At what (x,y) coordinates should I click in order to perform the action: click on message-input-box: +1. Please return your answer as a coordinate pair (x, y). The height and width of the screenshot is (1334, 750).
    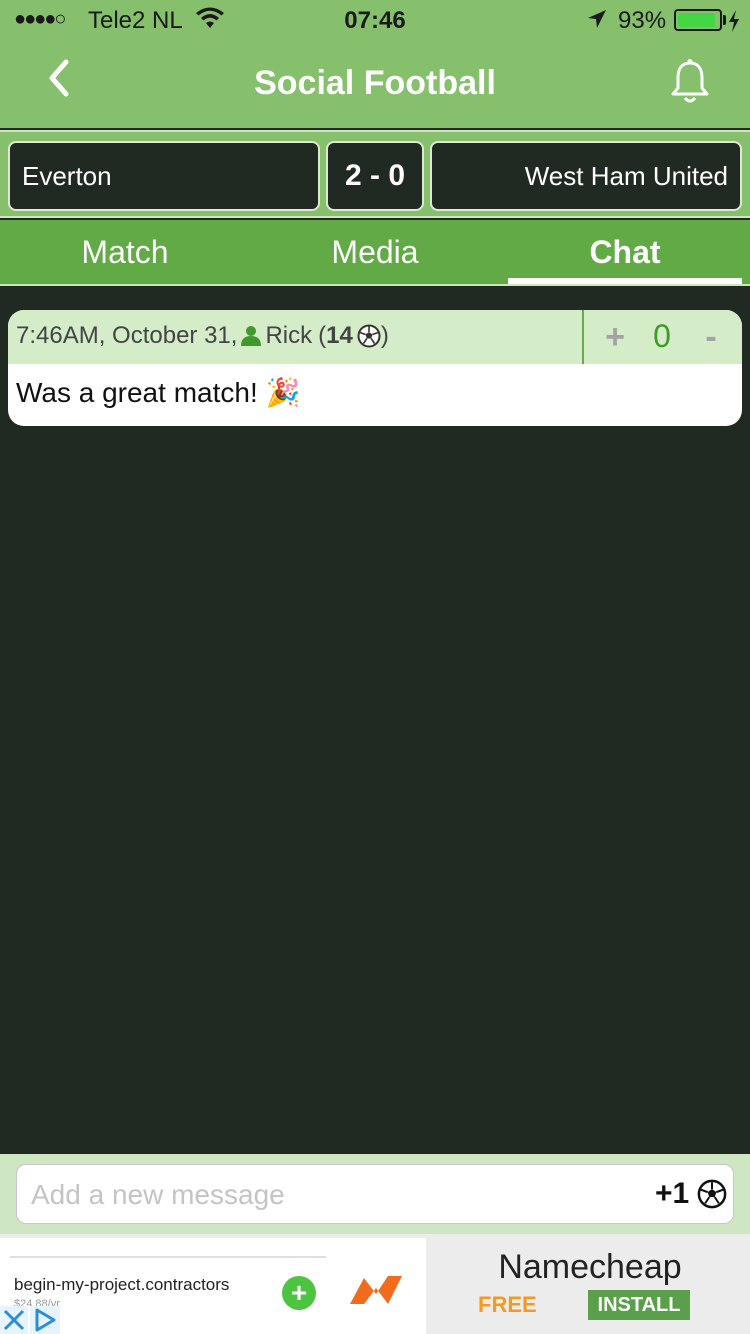
    Looking at the image, I should click on (375, 1194).